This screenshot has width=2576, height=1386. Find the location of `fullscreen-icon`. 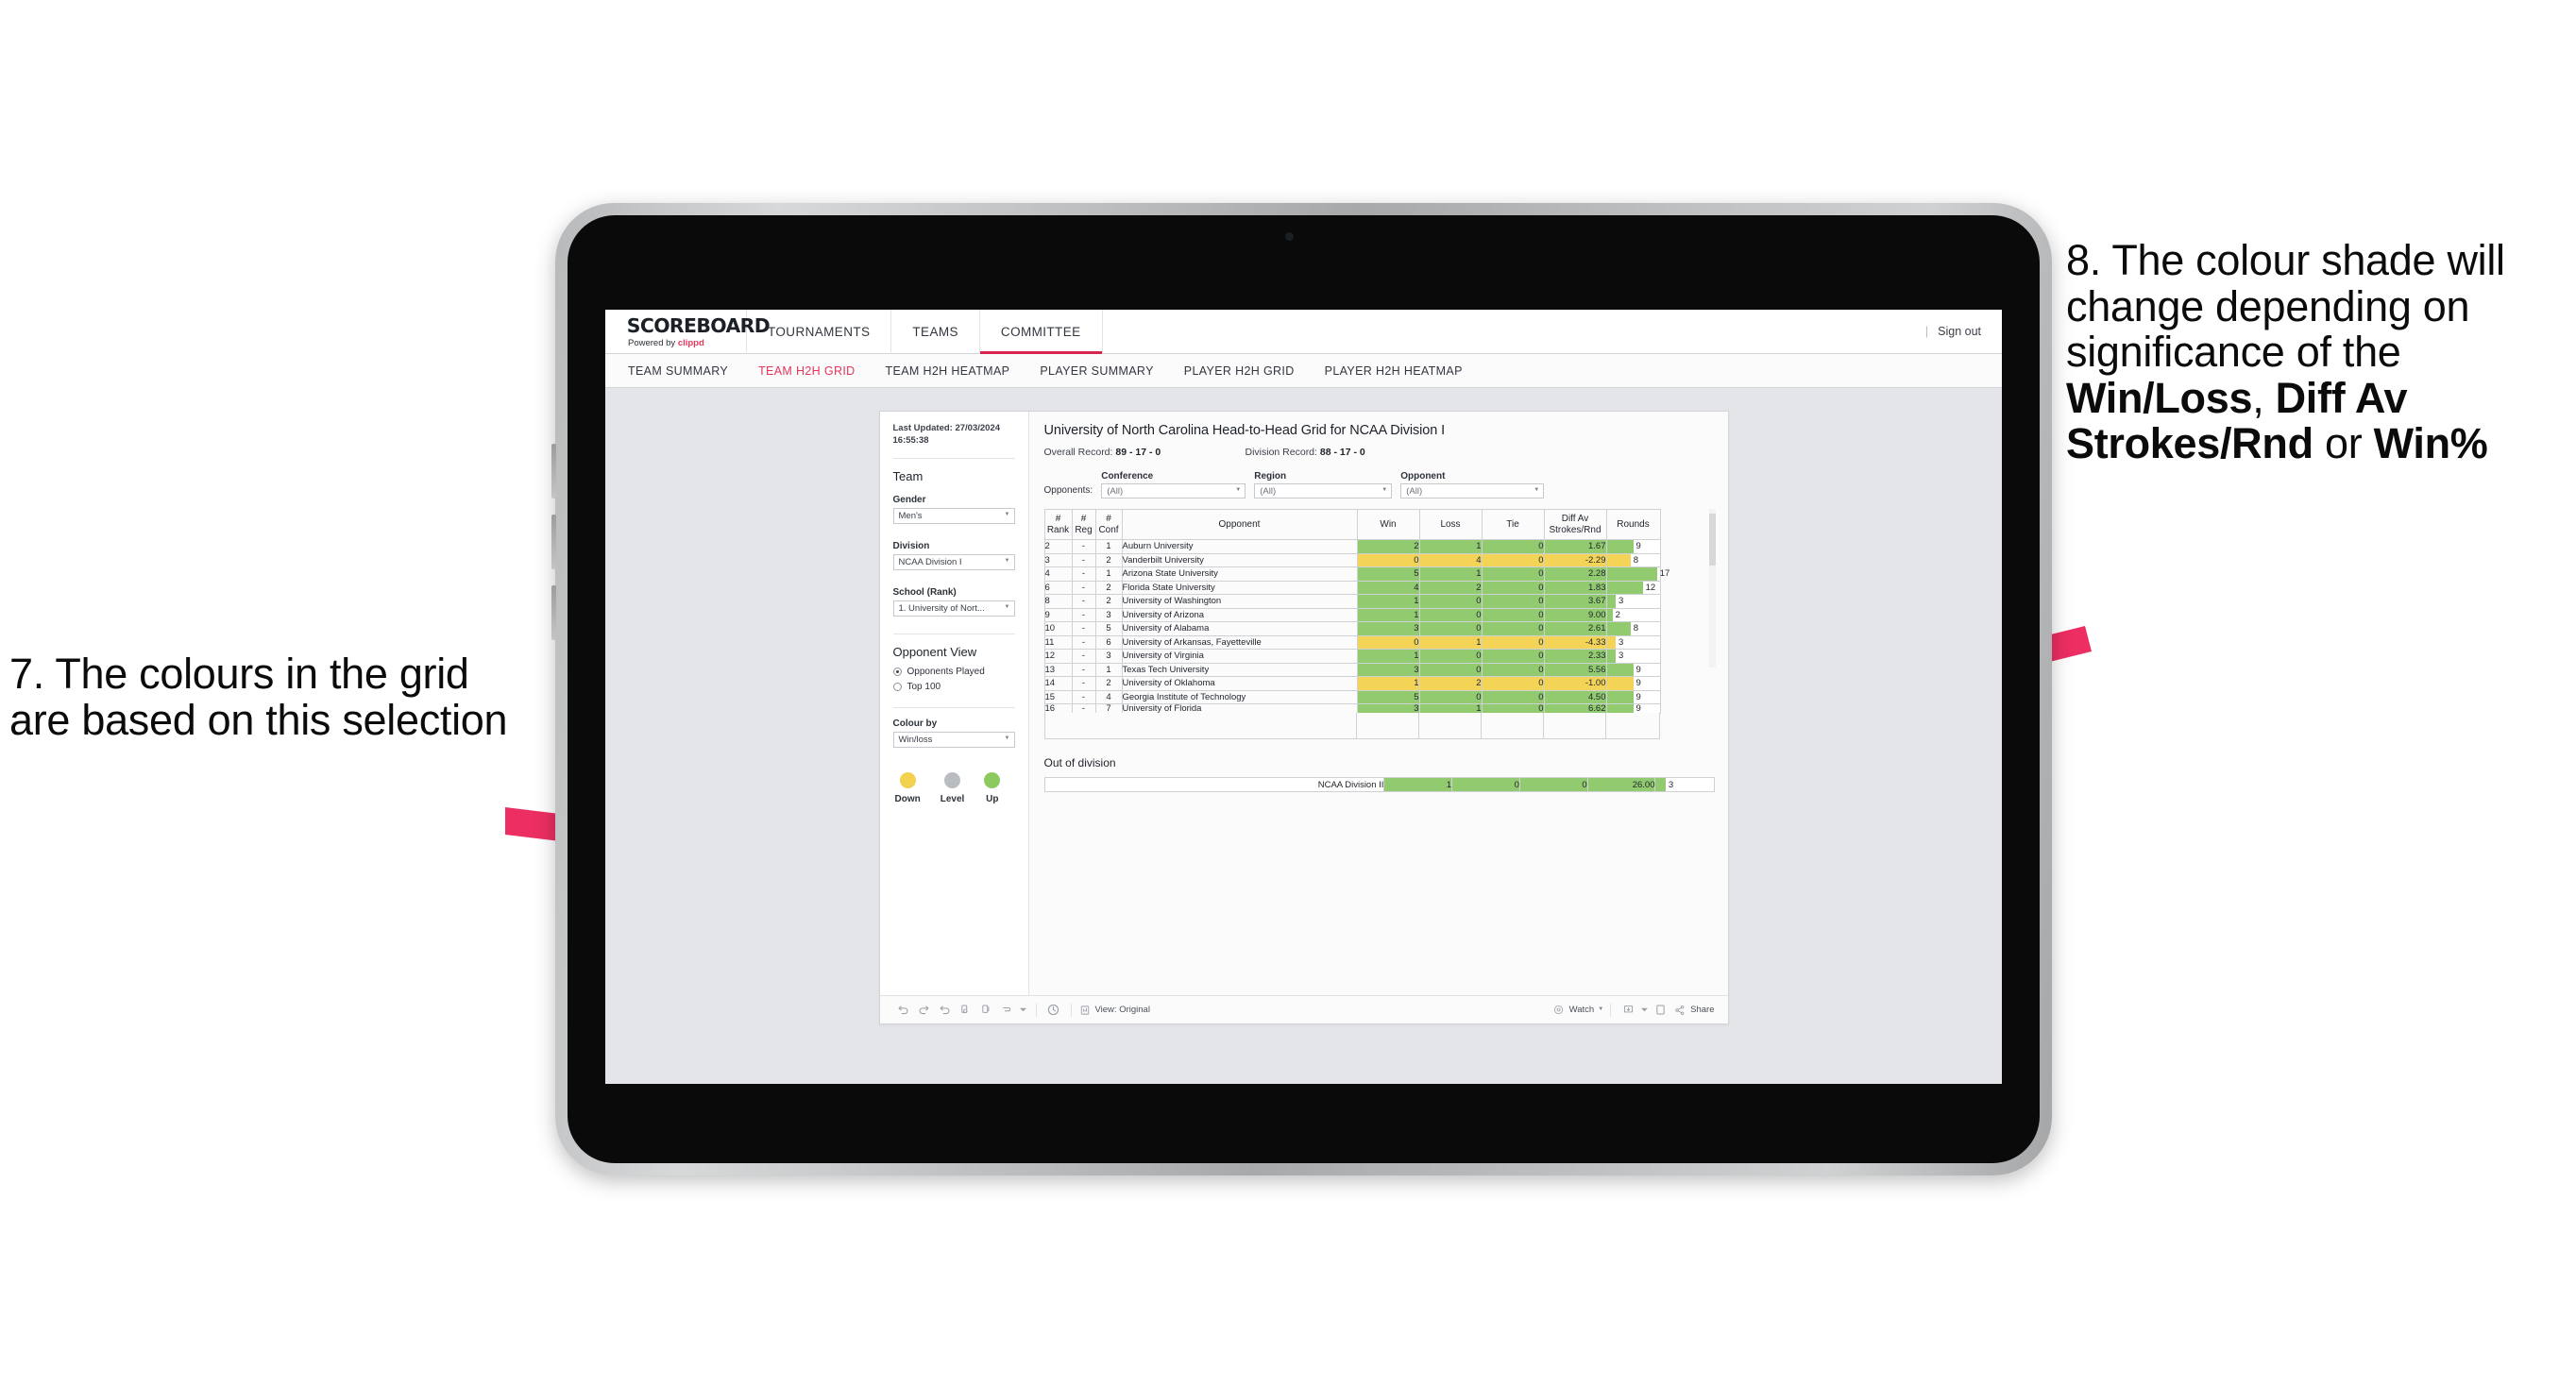

fullscreen-icon is located at coordinates (1660, 1011).